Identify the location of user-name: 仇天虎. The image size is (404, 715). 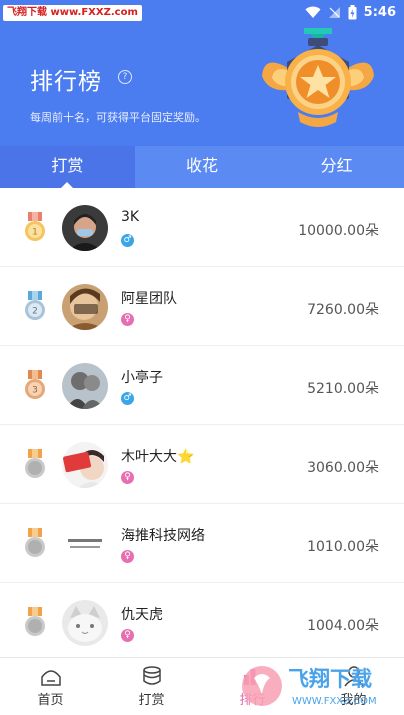
(142, 615).